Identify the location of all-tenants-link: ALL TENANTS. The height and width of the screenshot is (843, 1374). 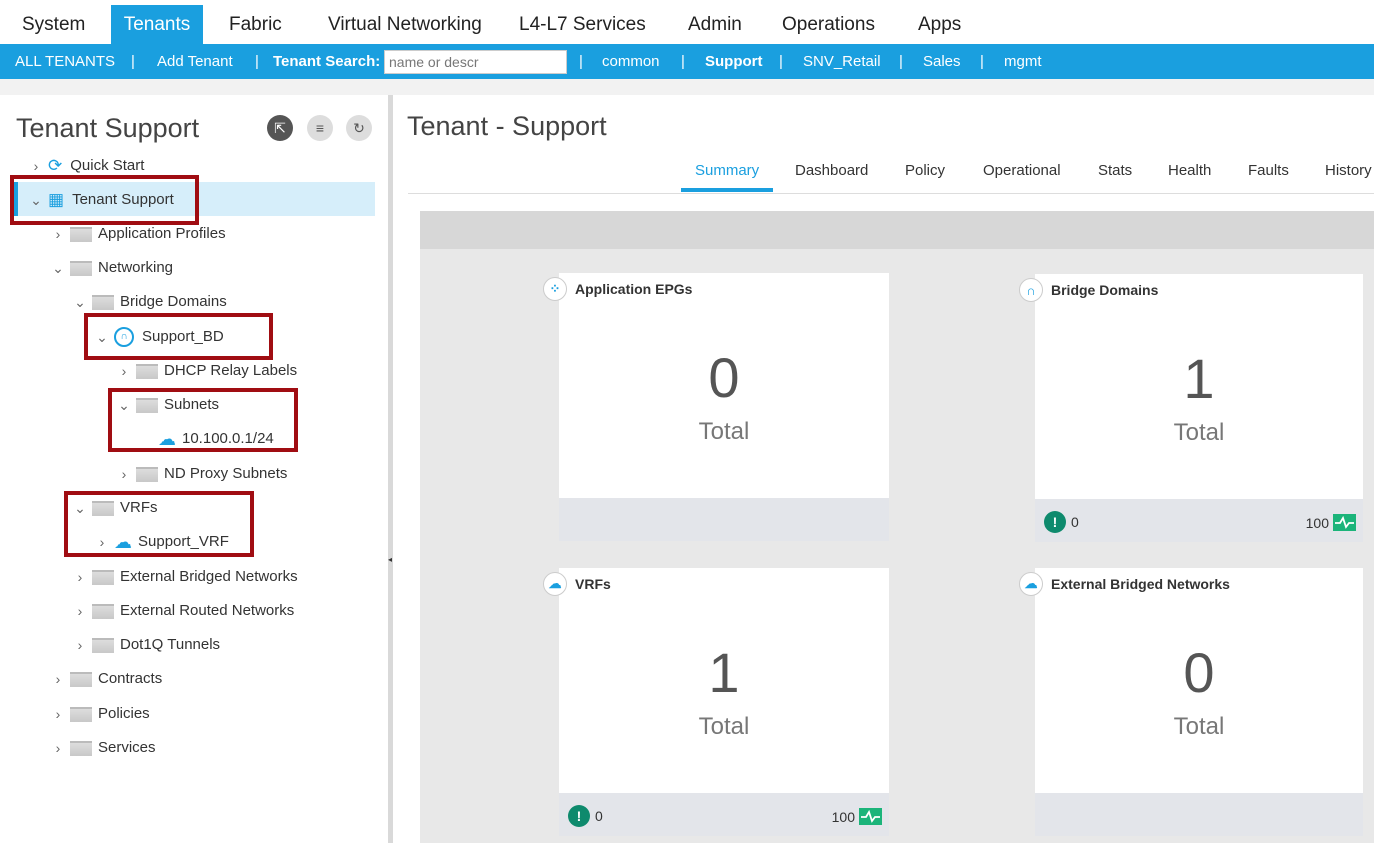
(65, 61).